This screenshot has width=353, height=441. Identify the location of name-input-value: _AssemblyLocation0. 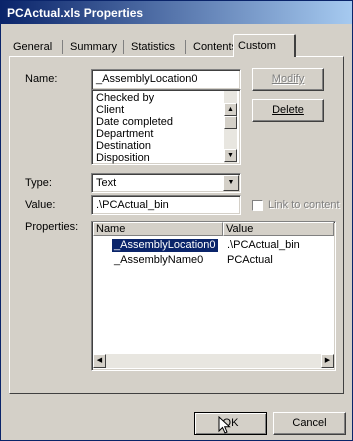
(147, 79).